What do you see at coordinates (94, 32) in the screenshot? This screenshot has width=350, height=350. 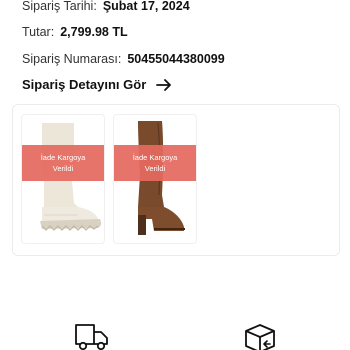 I see `order-total-value: 2,799.98 TL` at bounding box center [94, 32].